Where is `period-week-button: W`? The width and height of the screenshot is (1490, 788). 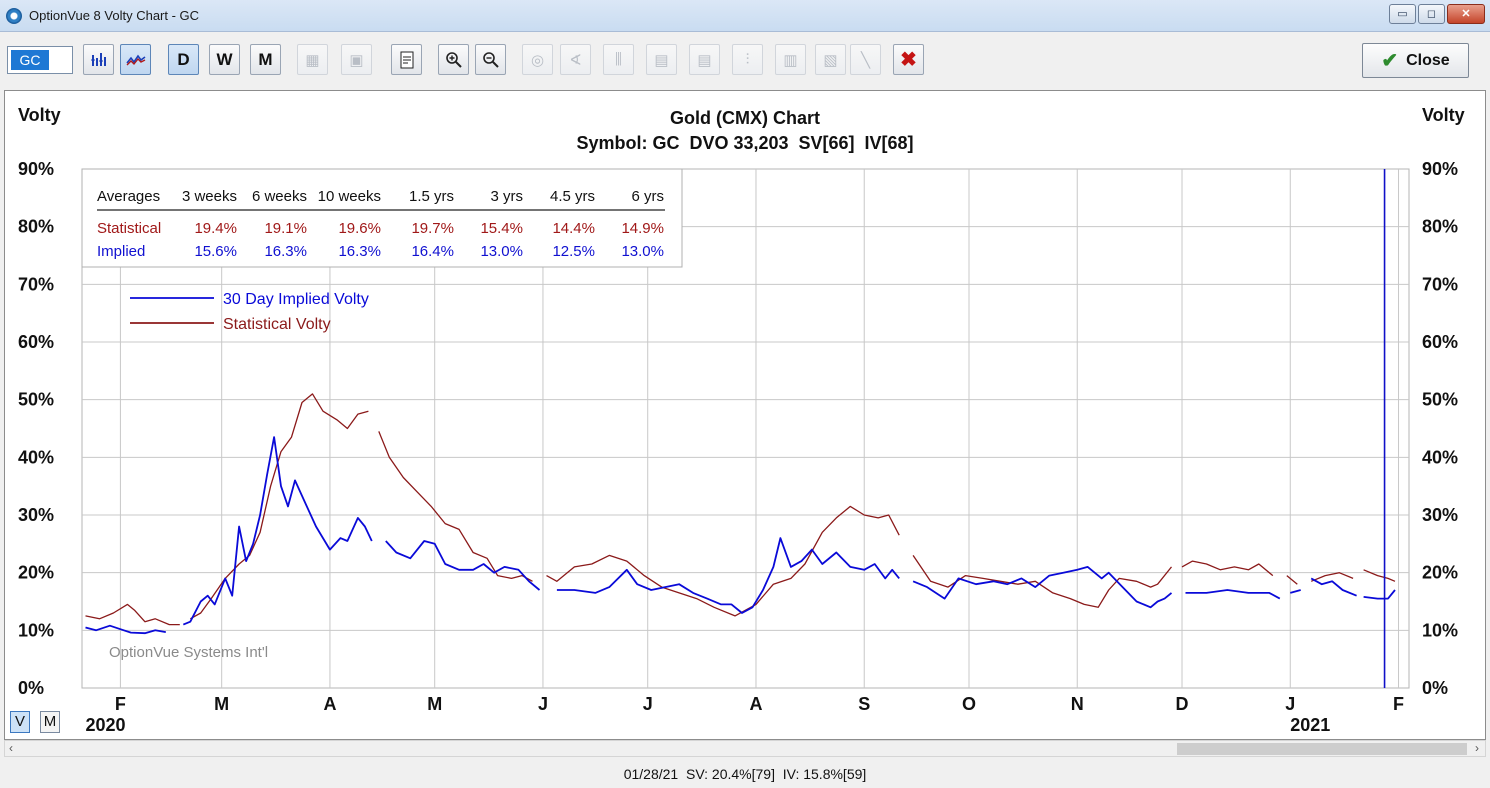 period-week-button: W is located at coordinates (224, 59).